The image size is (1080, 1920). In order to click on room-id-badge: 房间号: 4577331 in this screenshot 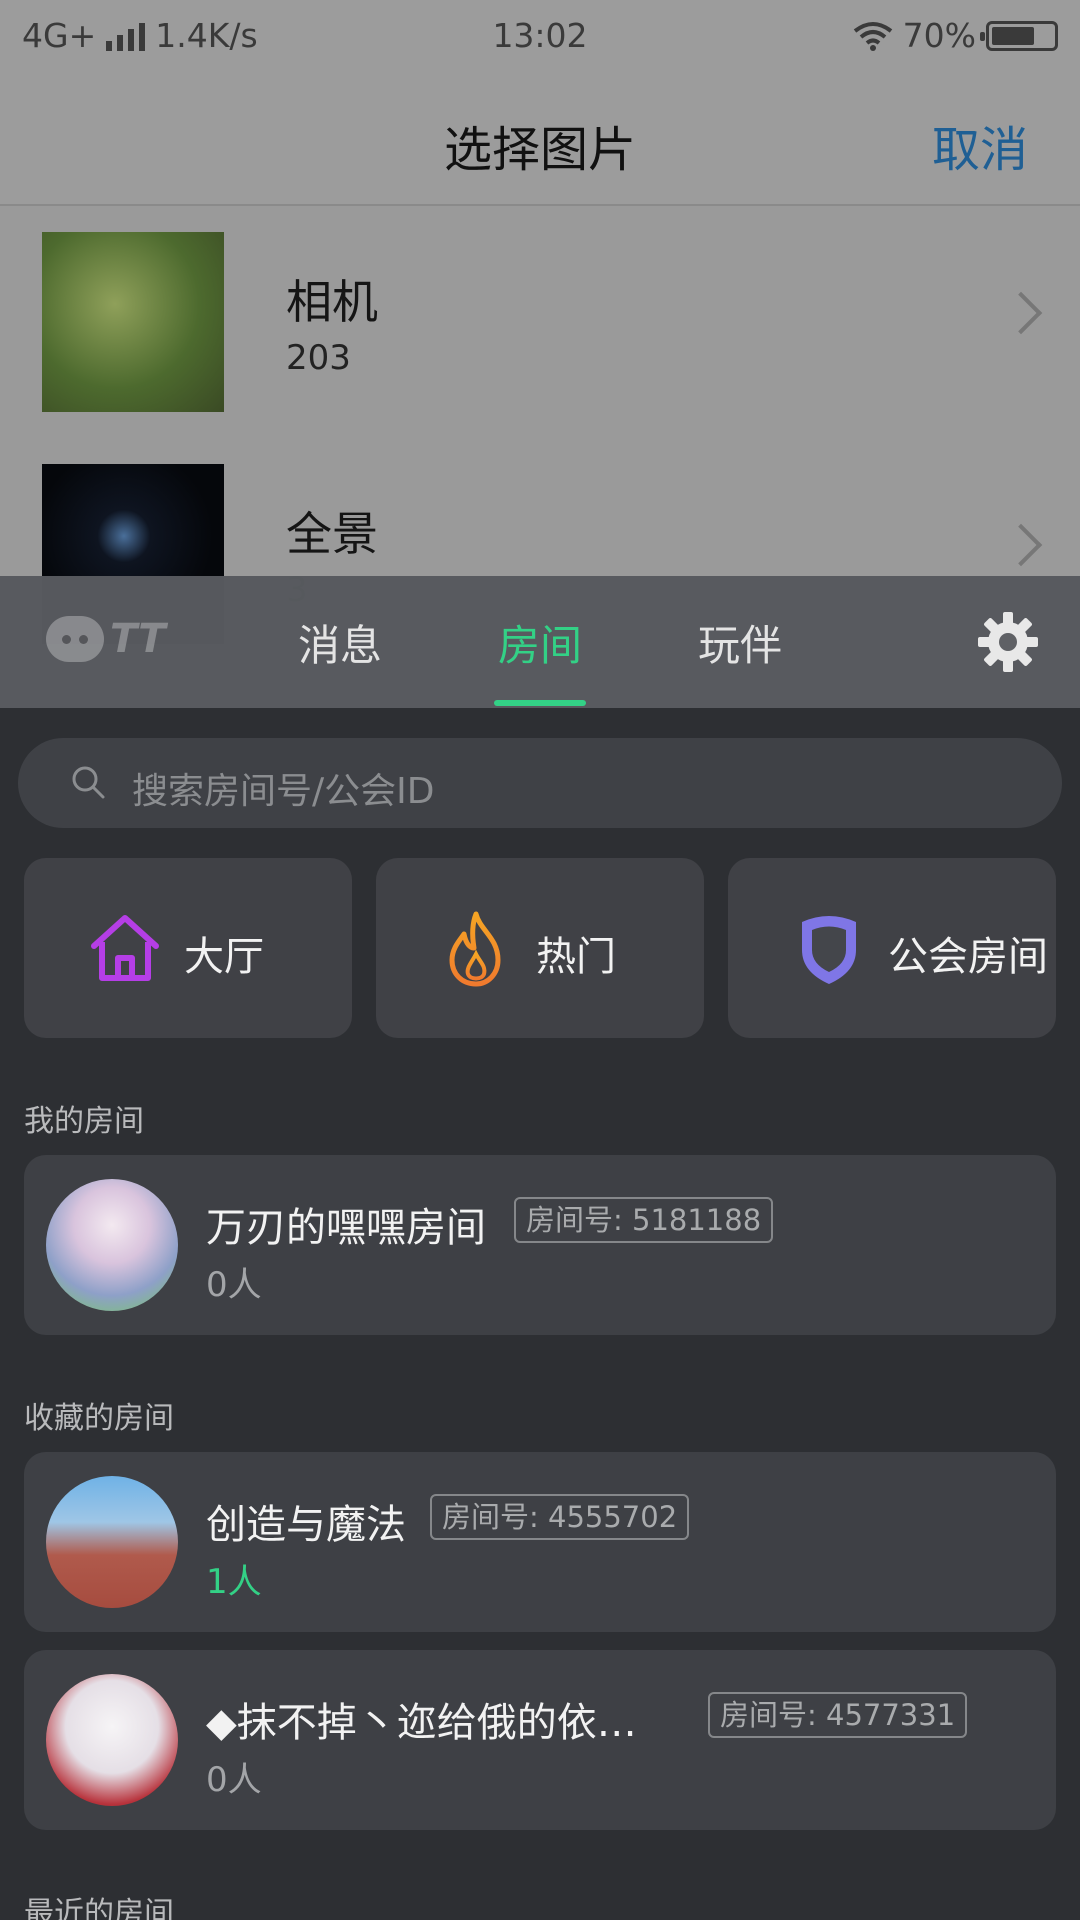, I will do `click(838, 1715)`.